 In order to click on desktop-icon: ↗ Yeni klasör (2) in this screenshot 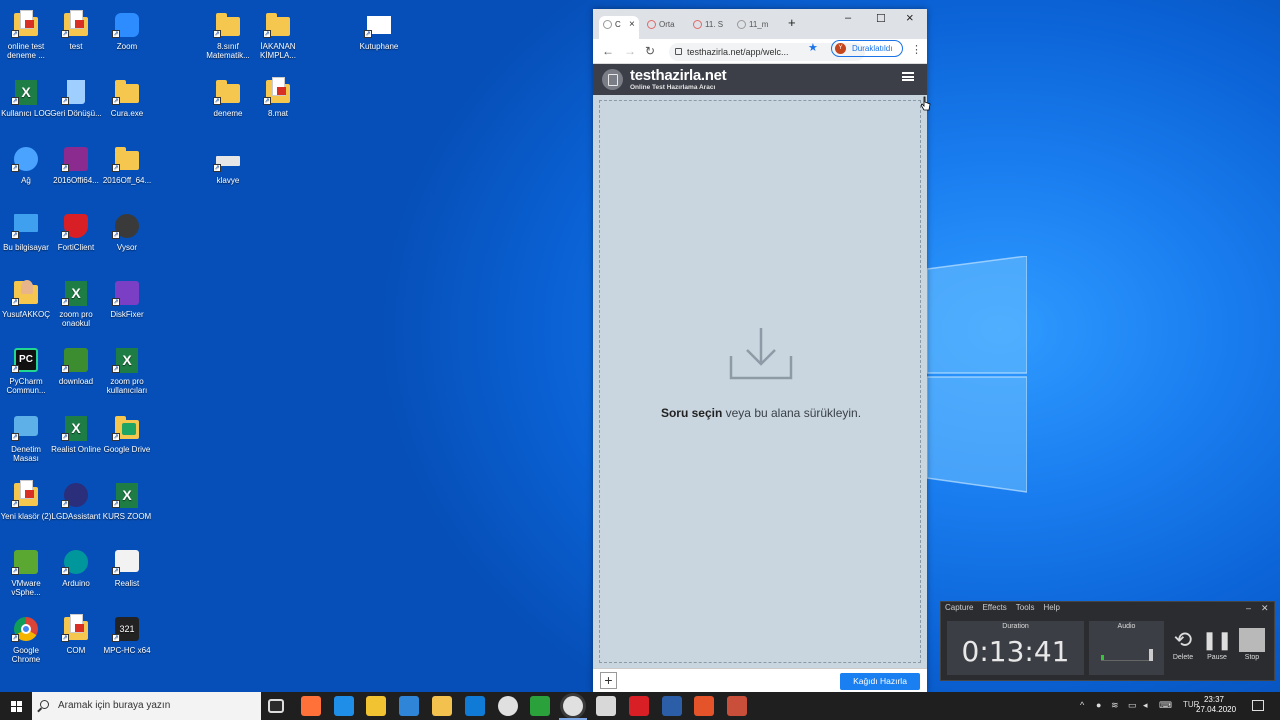, I will do `click(26, 500)`.